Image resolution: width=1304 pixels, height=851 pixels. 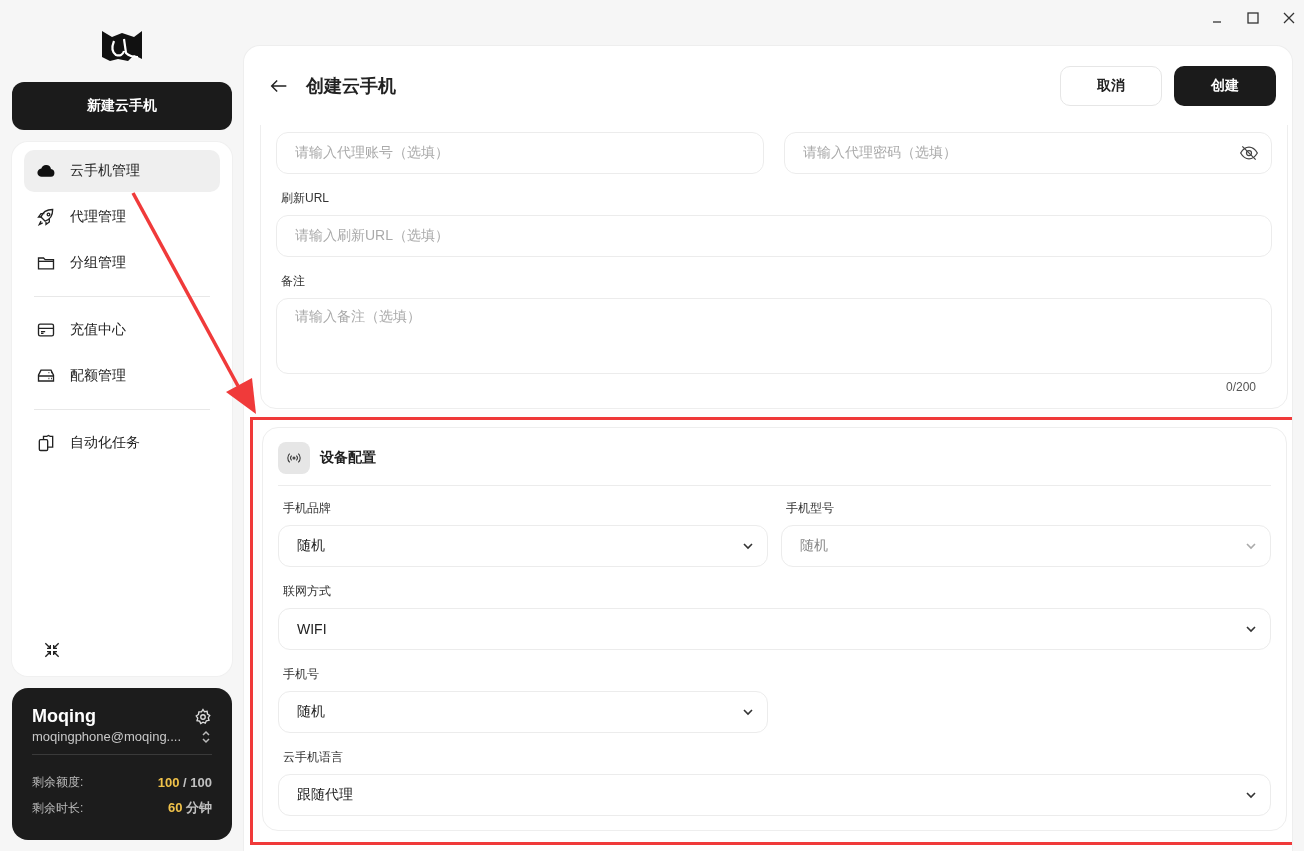 I want to click on close-icon, so click(x=1289, y=18).